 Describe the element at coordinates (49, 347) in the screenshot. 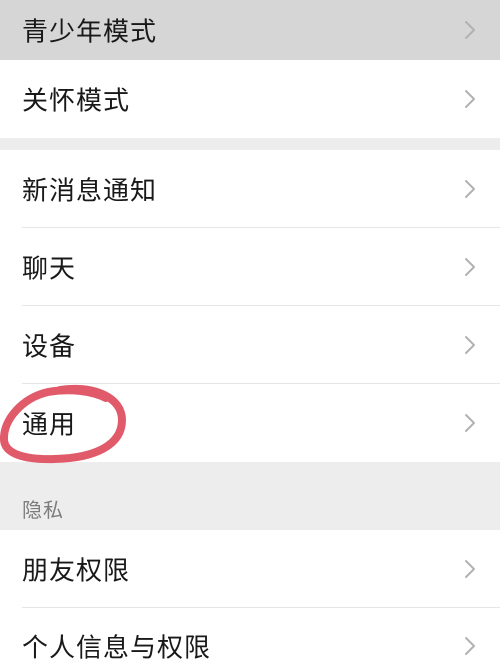

I see `settings-item-label: 设备` at that location.